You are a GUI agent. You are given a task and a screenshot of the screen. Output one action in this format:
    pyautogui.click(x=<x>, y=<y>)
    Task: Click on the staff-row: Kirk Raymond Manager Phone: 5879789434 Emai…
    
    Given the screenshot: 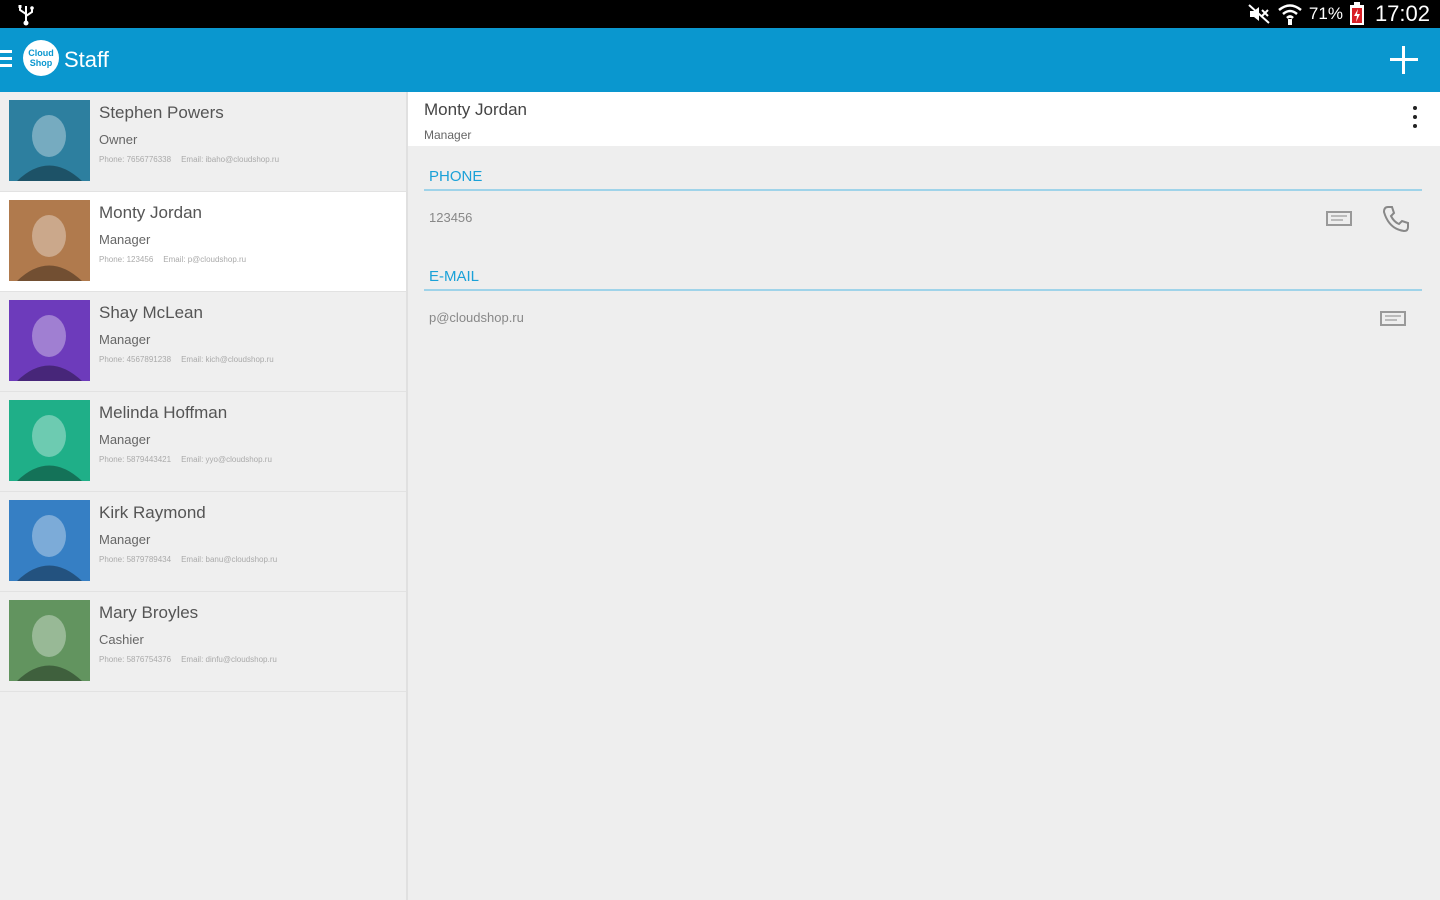 What is the action you would take?
    pyautogui.click(x=203, y=542)
    